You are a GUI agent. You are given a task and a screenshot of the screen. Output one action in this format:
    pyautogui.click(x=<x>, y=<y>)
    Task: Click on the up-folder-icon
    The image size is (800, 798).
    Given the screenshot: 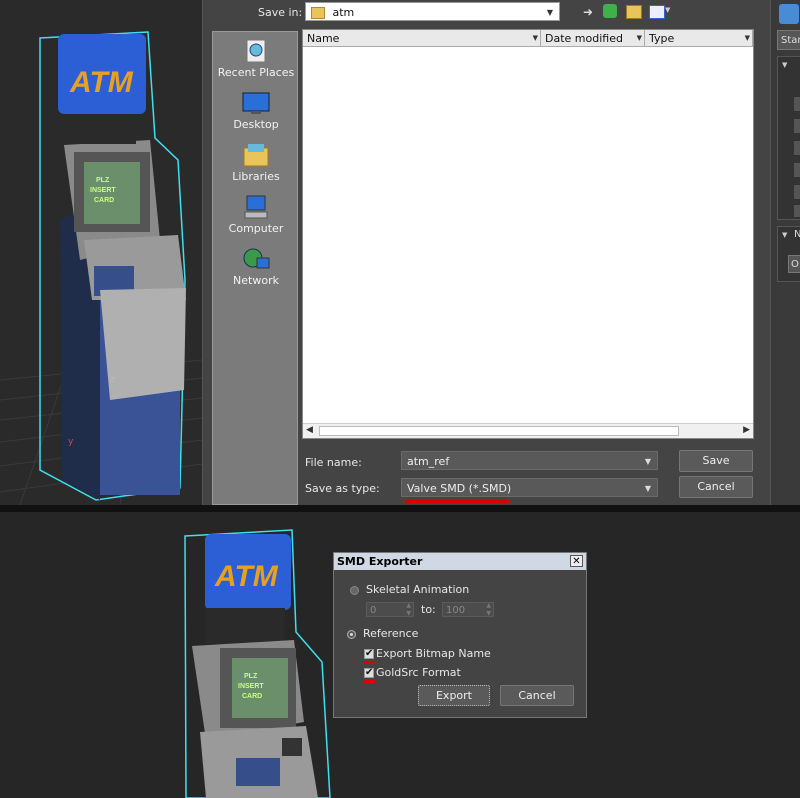 What is the action you would take?
    pyautogui.click(x=610, y=11)
    